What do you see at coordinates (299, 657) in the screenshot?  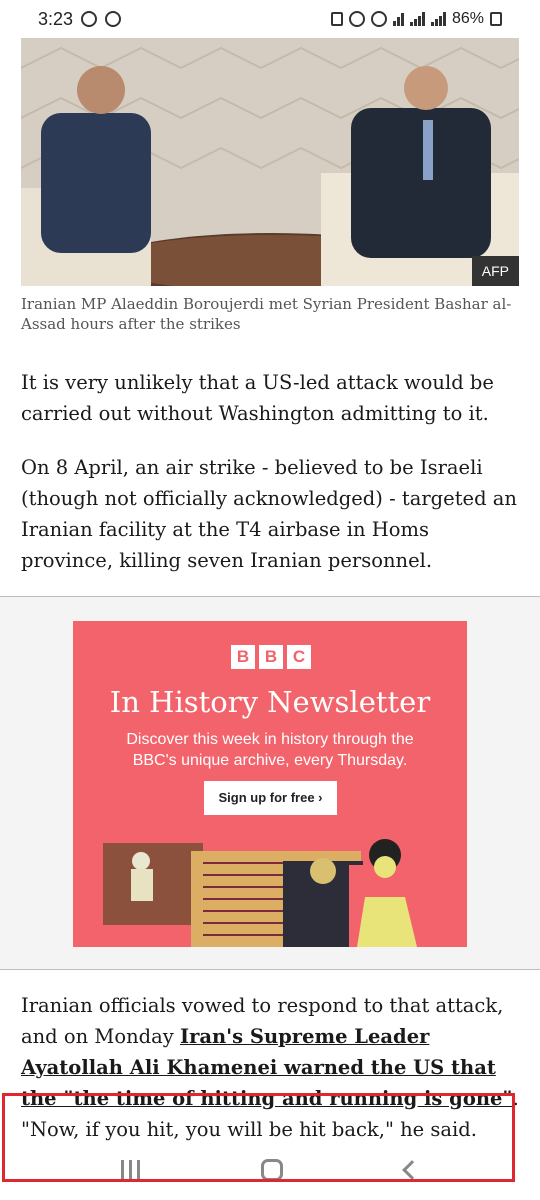 I see `bbc-logo-letter-3: C` at bounding box center [299, 657].